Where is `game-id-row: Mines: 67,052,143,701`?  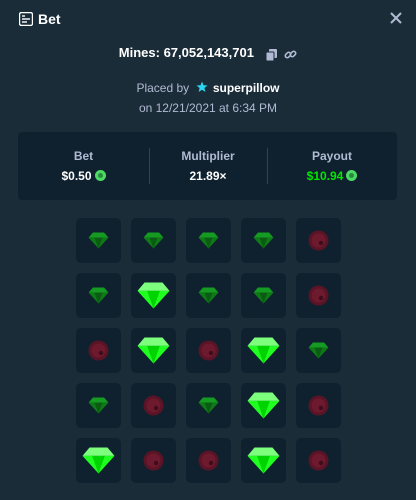
game-id-row: Mines: 67,052,143,701 is located at coordinates (208, 53).